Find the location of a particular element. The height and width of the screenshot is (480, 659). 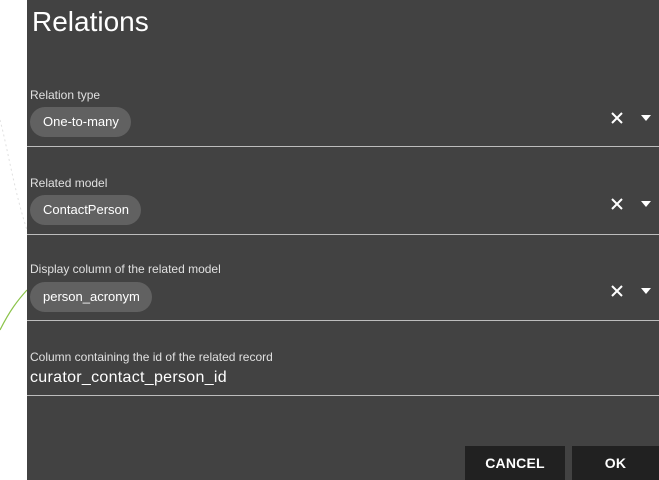

related-model-label: Related model is located at coordinates (69, 183).